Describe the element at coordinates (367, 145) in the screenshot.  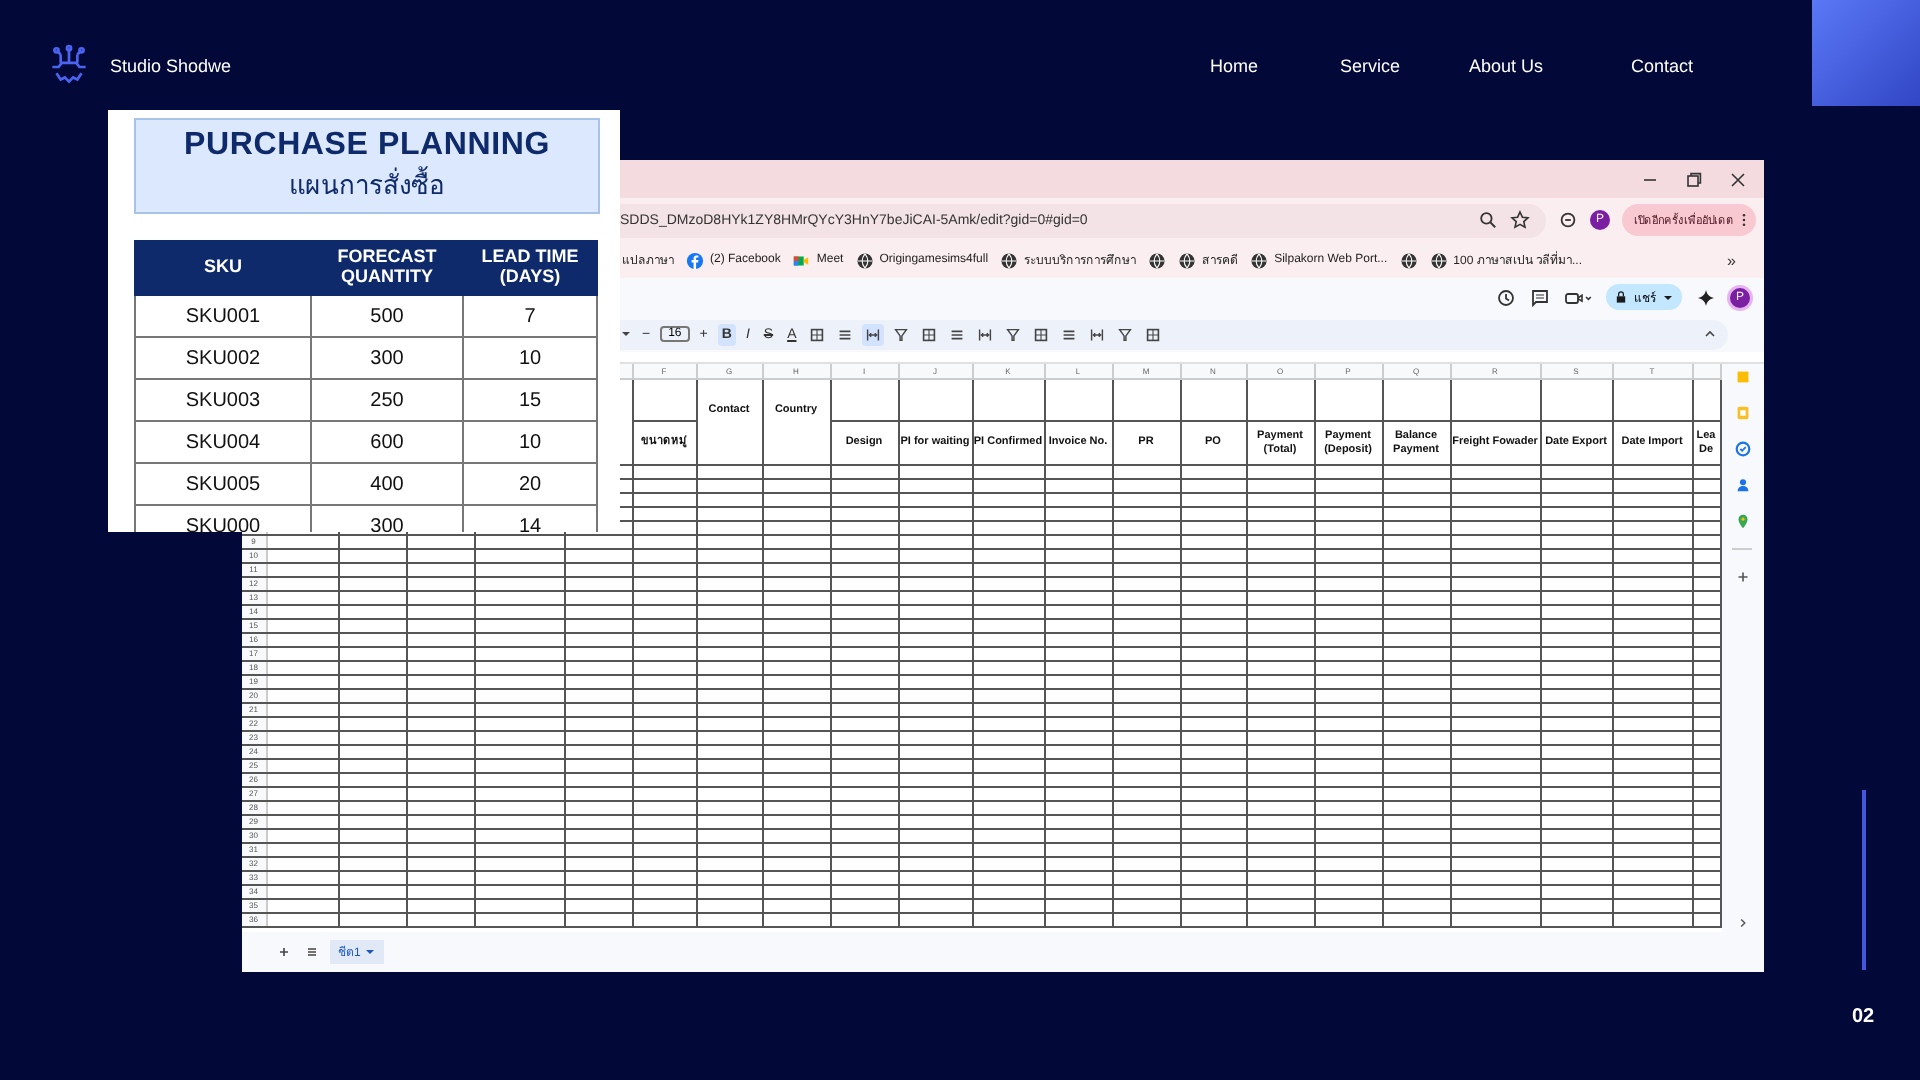
I see `card-title: PURCHASE PLANNING` at that location.